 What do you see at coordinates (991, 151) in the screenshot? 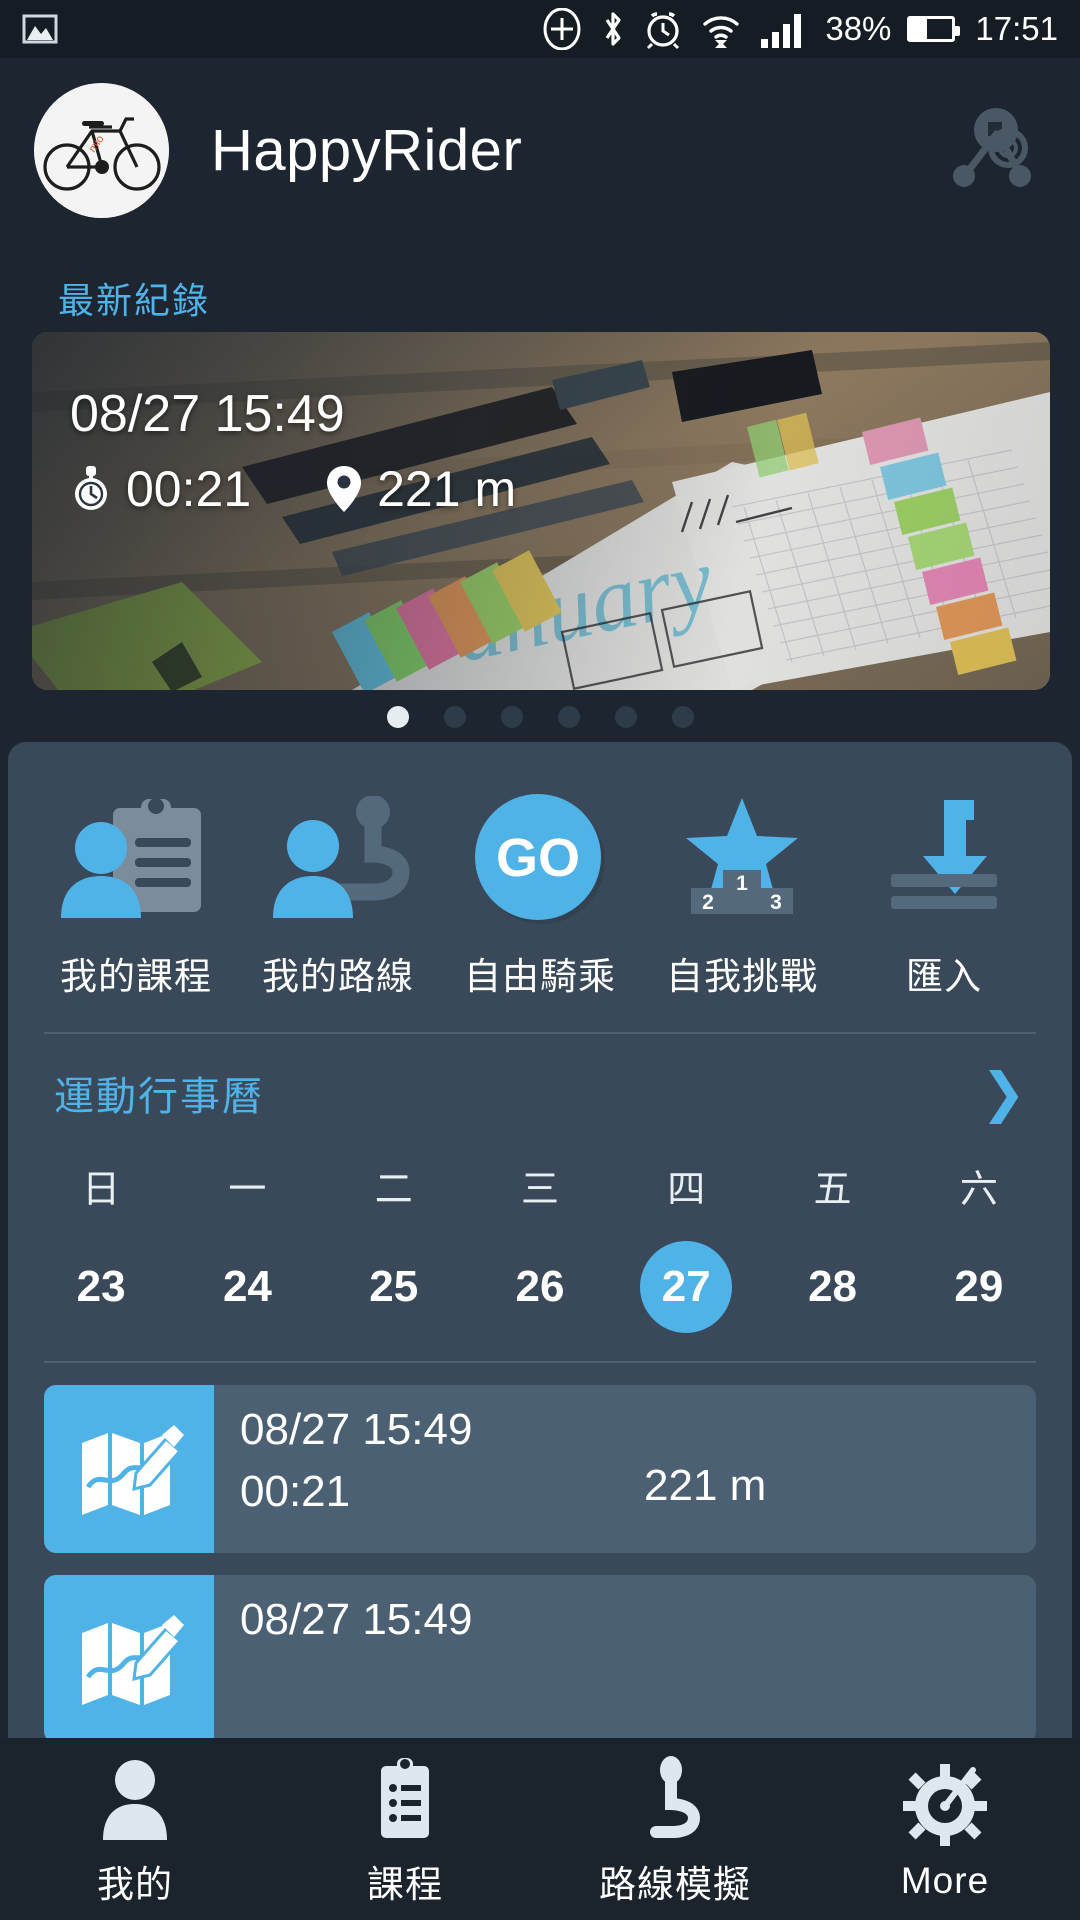
I see `route-sync-icon` at bounding box center [991, 151].